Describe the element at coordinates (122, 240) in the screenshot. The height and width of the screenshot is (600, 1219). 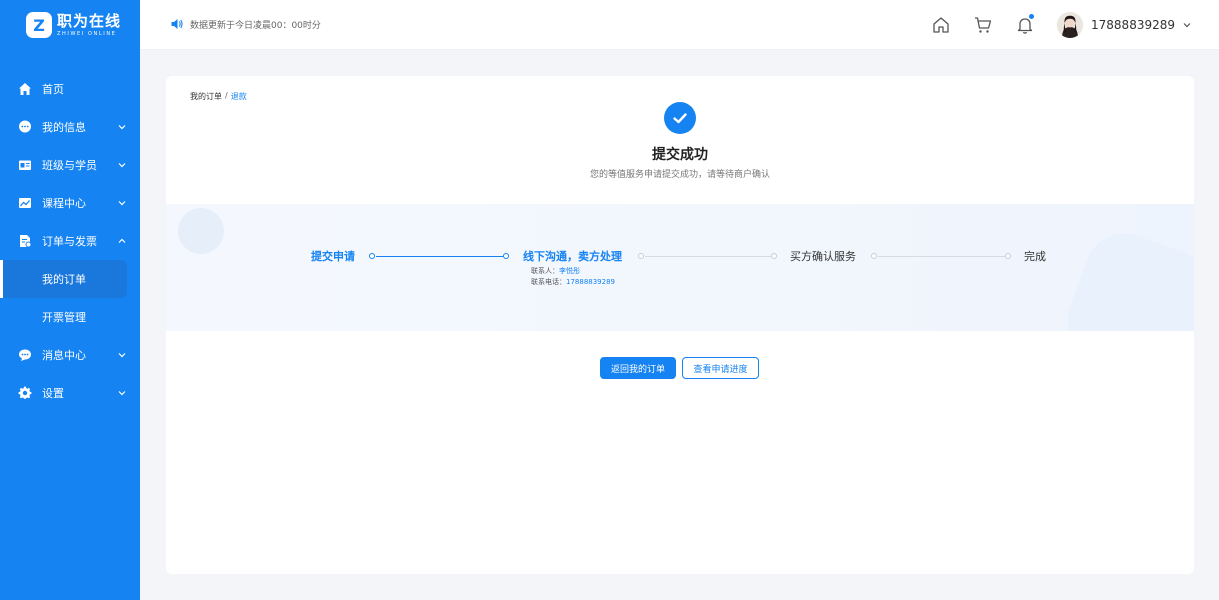
I see `chevron-up-icon` at that location.